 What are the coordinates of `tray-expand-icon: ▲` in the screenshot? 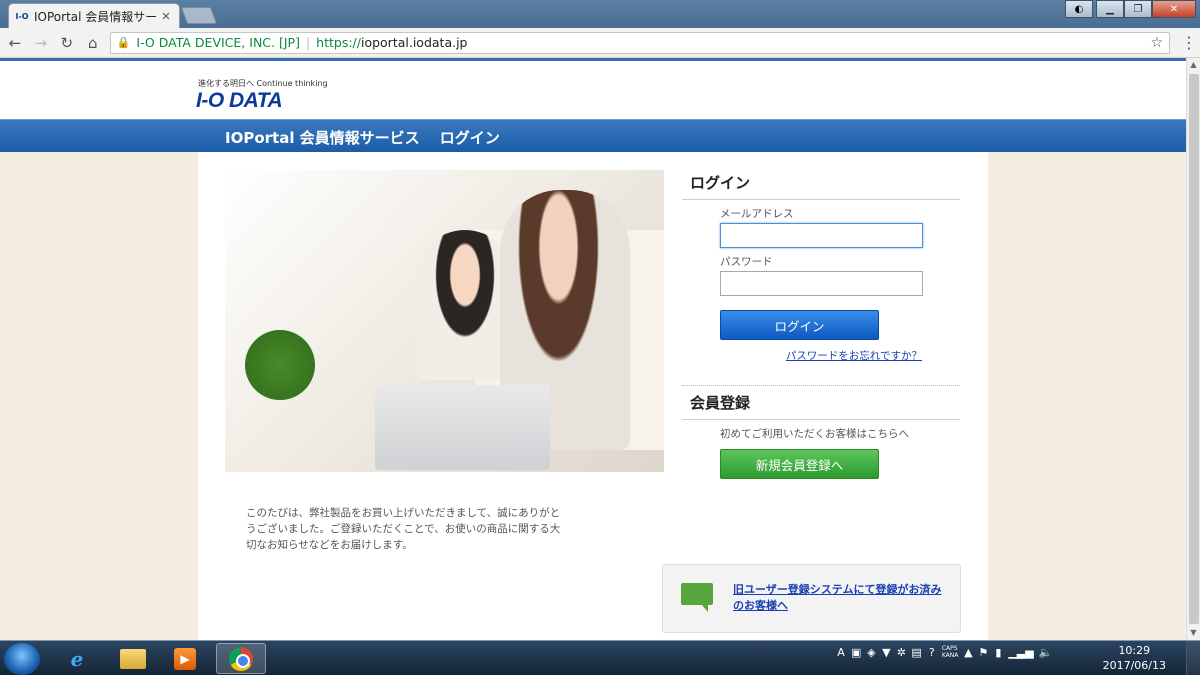 It's located at (968, 652).